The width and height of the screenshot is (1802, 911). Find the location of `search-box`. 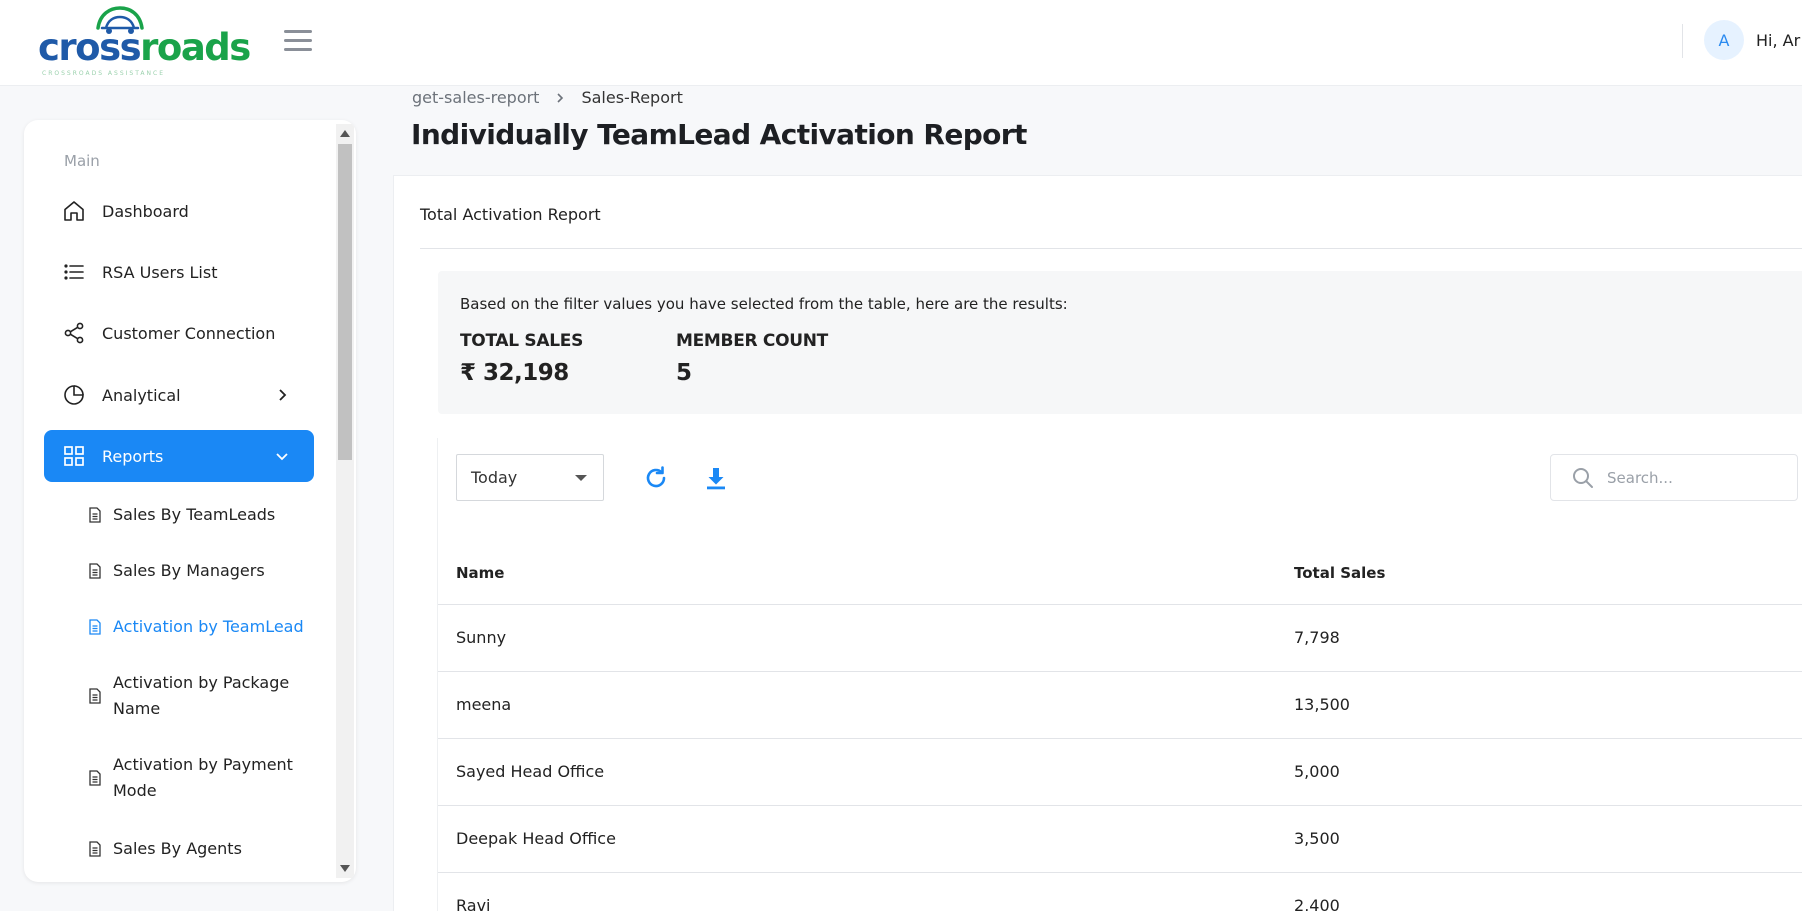

search-box is located at coordinates (1674, 477).